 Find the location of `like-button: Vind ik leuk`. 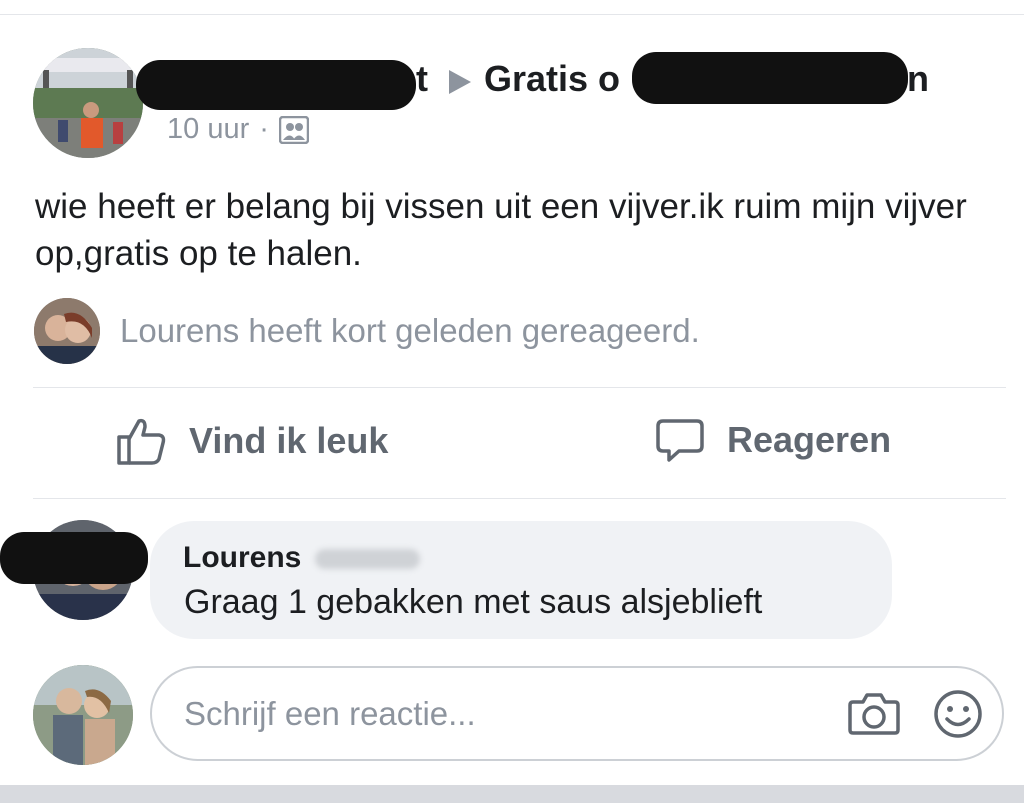

like-button: Vind ik leuk is located at coordinates (251, 441).